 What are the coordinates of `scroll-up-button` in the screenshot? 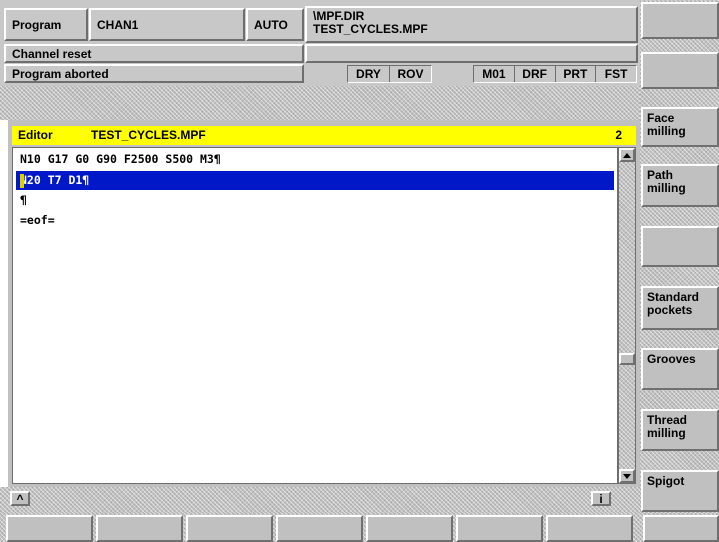 It's located at (627, 155).